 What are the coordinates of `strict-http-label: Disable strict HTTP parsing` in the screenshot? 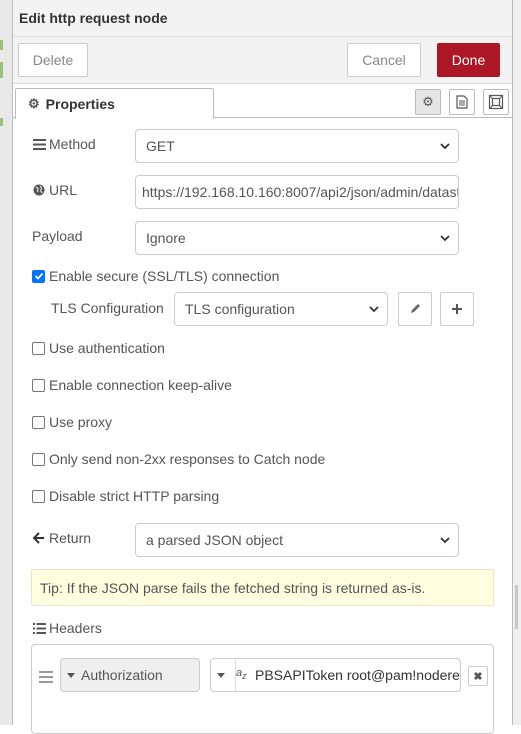 It's located at (134, 496).